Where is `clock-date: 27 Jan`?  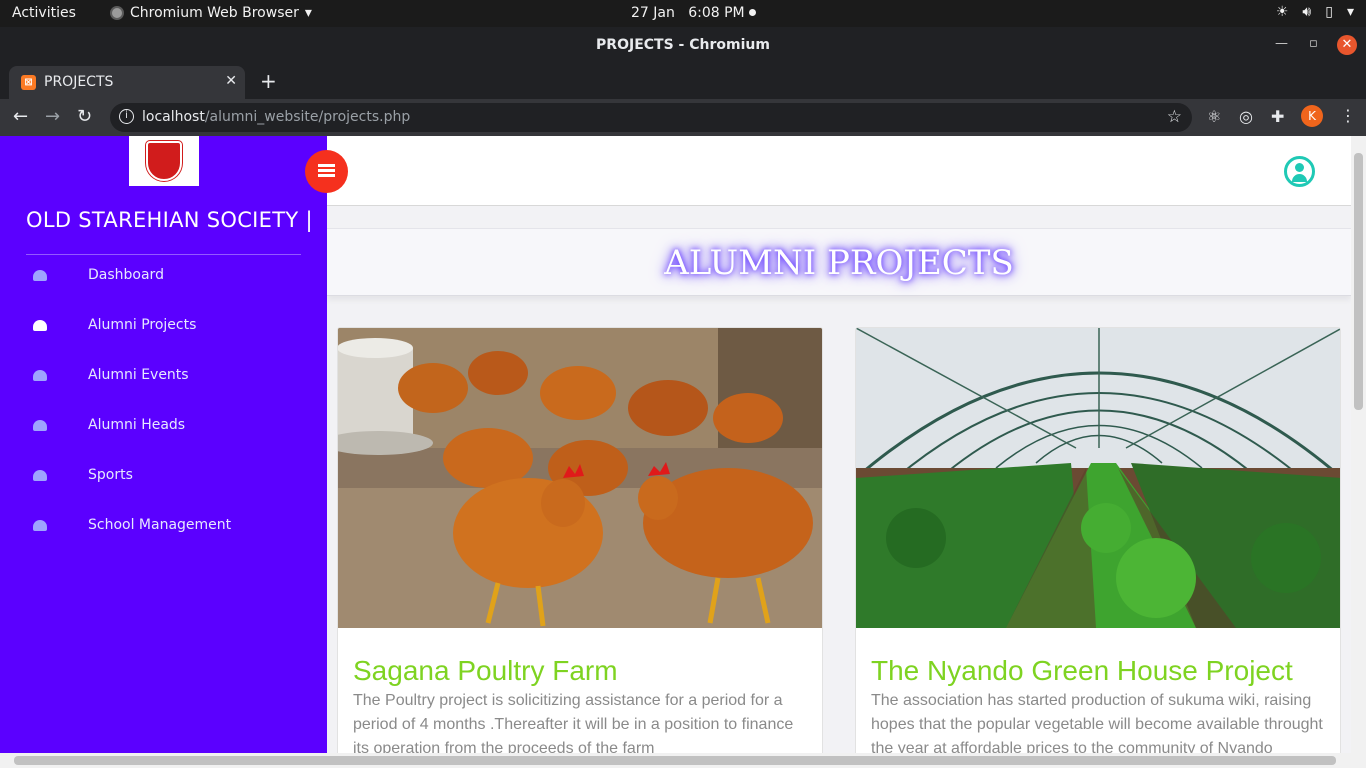
clock-date: 27 Jan is located at coordinates (653, 13).